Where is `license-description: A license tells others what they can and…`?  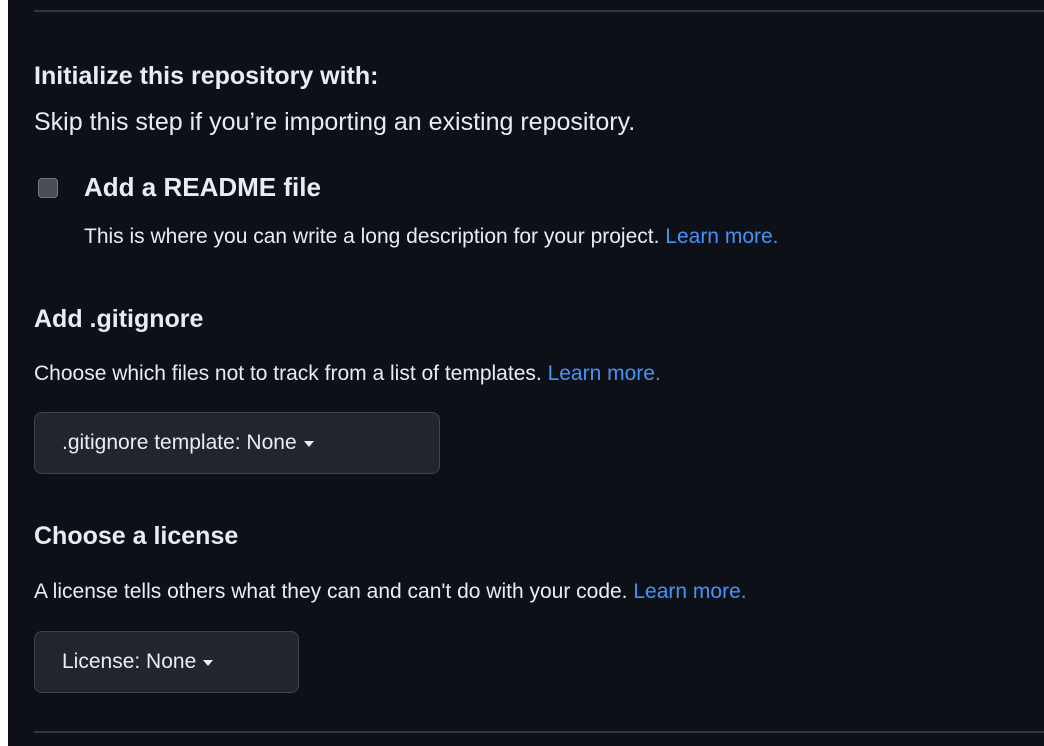 license-description: A license tells others what they can and… is located at coordinates (331, 591).